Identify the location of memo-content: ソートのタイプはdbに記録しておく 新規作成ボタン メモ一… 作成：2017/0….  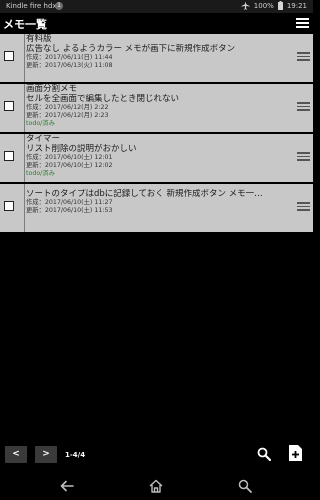
(154, 199).